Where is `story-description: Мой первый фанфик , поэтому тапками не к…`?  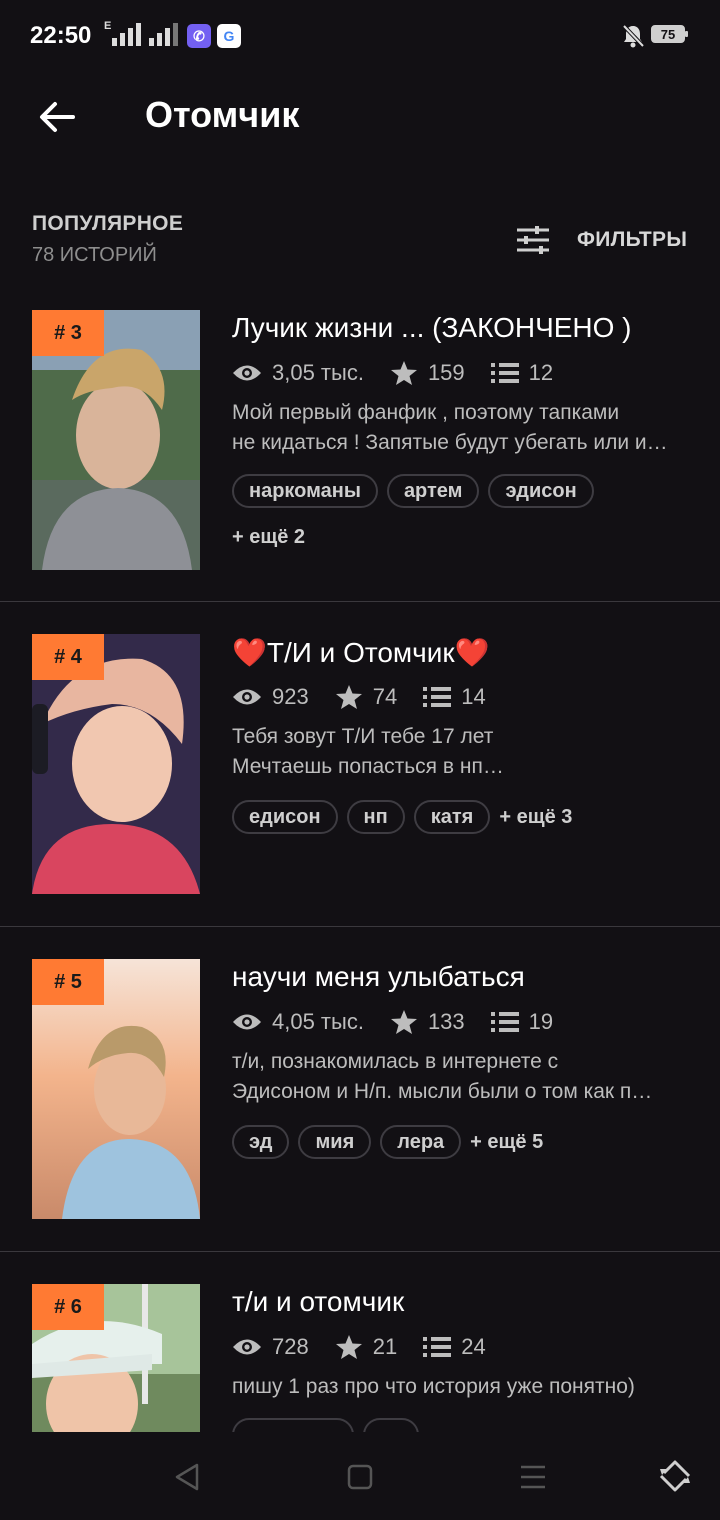 story-description: Мой первый фанфик , поэтому тапками не к… is located at coordinates (462, 428).